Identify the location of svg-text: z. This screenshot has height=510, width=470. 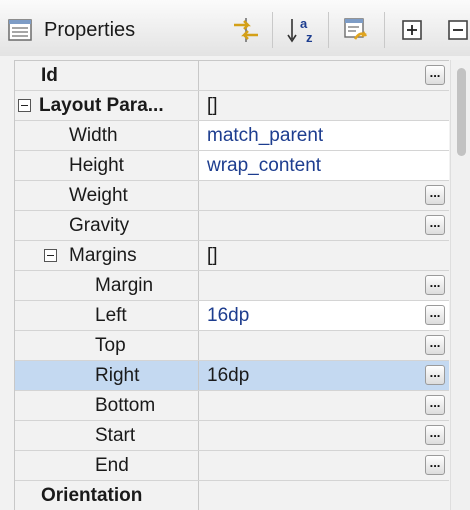
(309, 37).